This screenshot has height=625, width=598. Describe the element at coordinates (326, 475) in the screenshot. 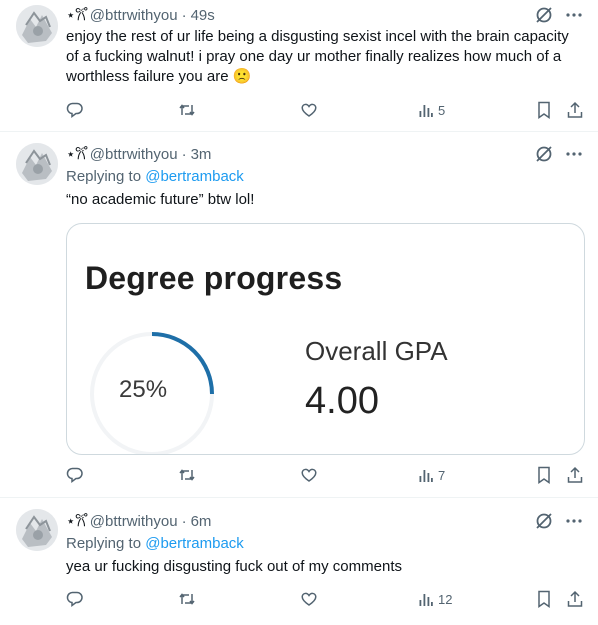

I see `action-bar: 7` at that location.